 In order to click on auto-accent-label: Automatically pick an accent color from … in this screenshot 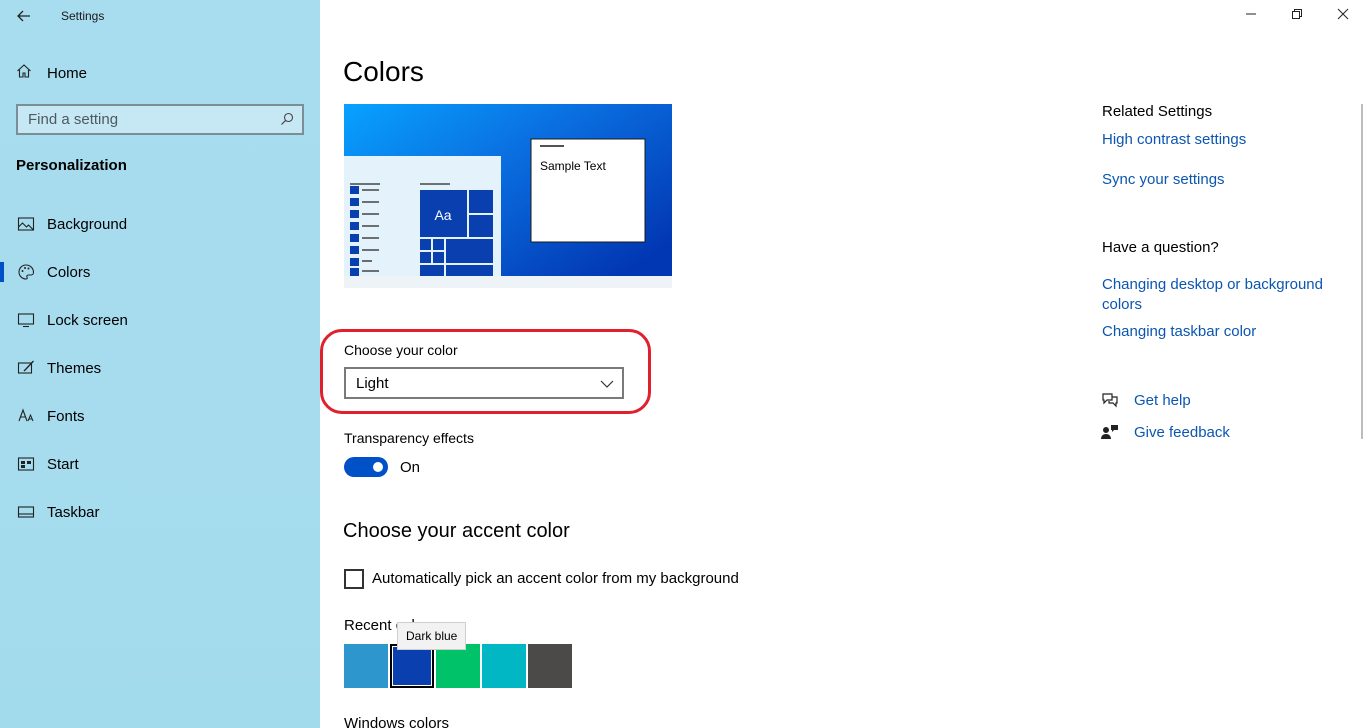, I will do `click(555, 578)`.